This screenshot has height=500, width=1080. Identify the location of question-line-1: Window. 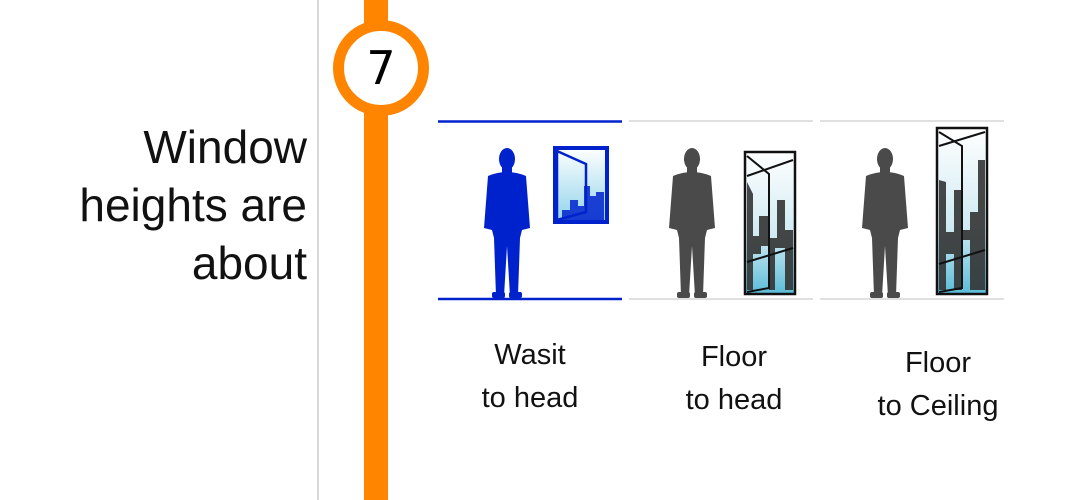
(225, 147).